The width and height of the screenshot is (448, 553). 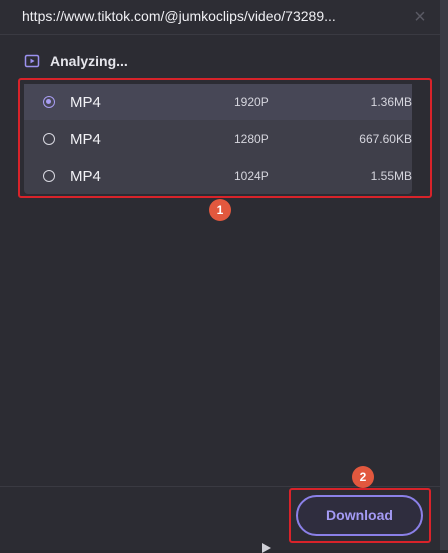 I want to click on video-icon, so click(x=32, y=61).